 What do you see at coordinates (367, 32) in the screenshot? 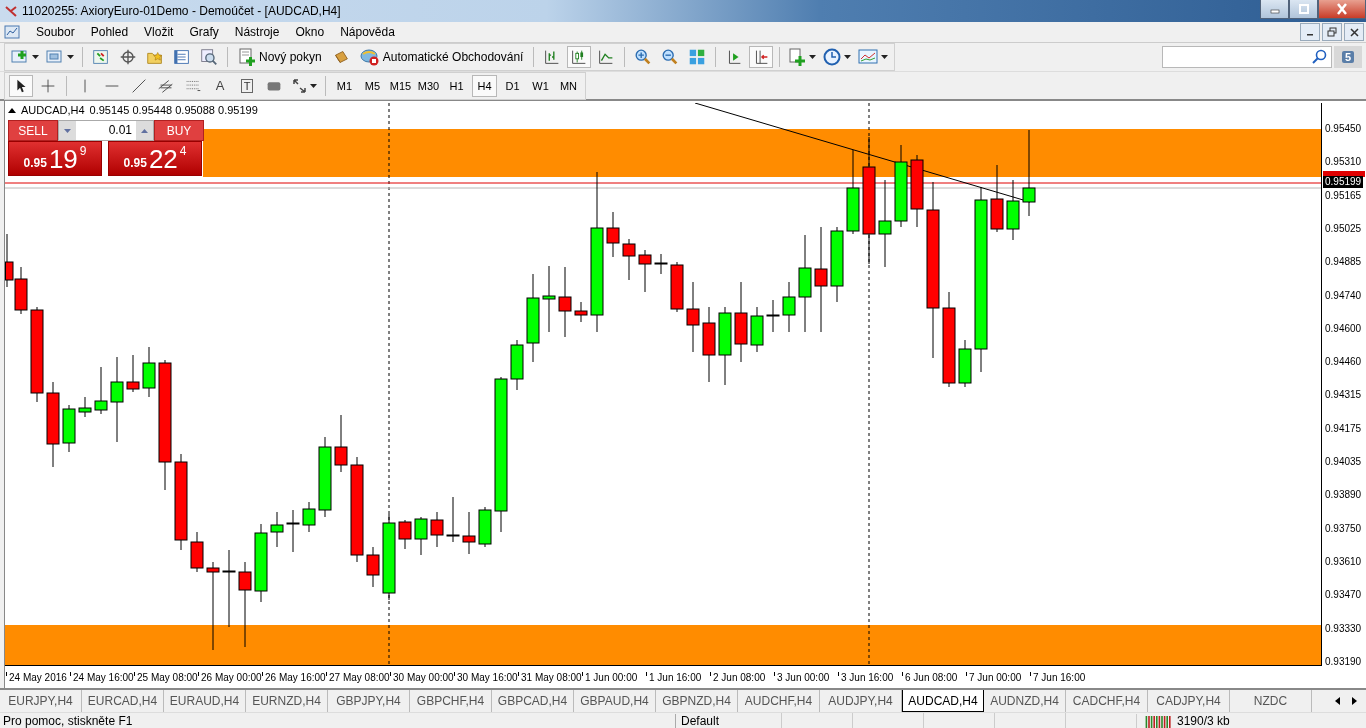
I see `menu-item: Nápověda` at bounding box center [367, 32].